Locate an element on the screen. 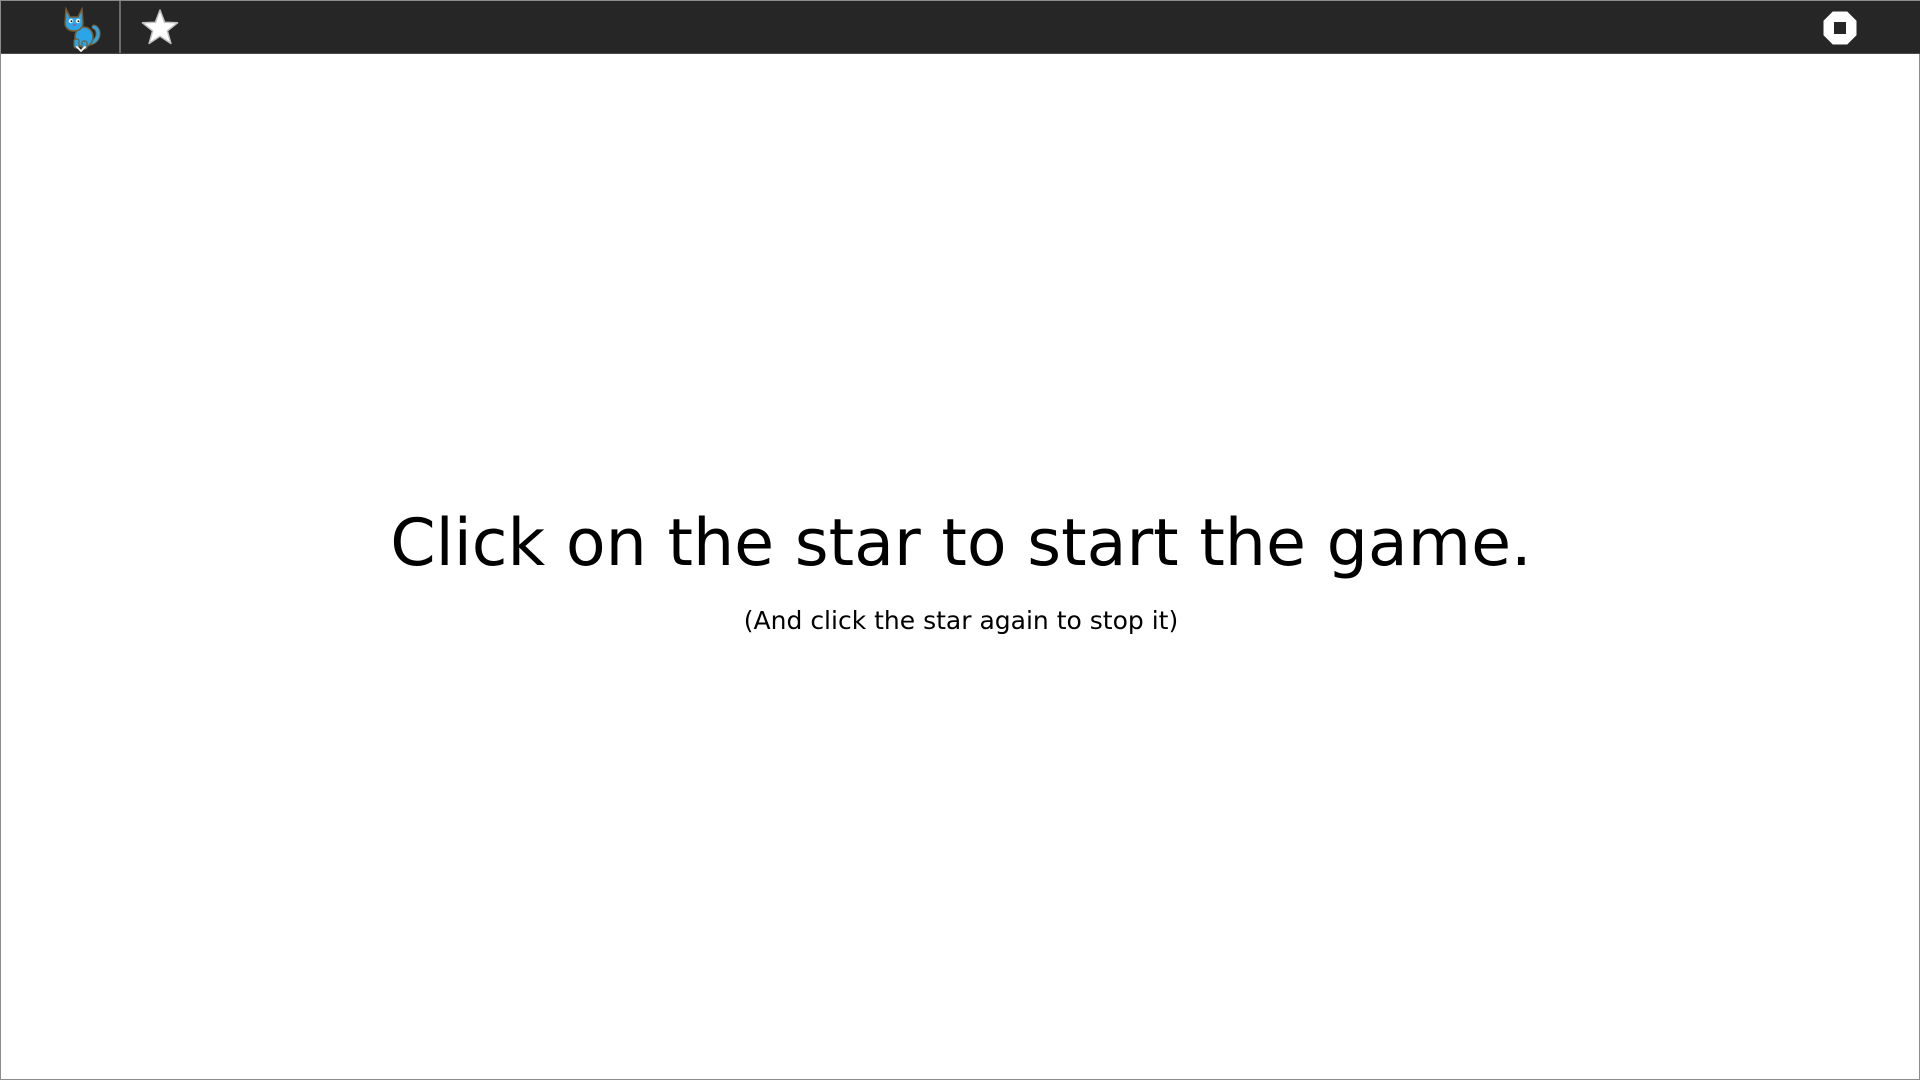 The image size is (1920, 1080). stop-instruction-subtitle: (And click the star again to stop it) is located at coordinates (961, 620).